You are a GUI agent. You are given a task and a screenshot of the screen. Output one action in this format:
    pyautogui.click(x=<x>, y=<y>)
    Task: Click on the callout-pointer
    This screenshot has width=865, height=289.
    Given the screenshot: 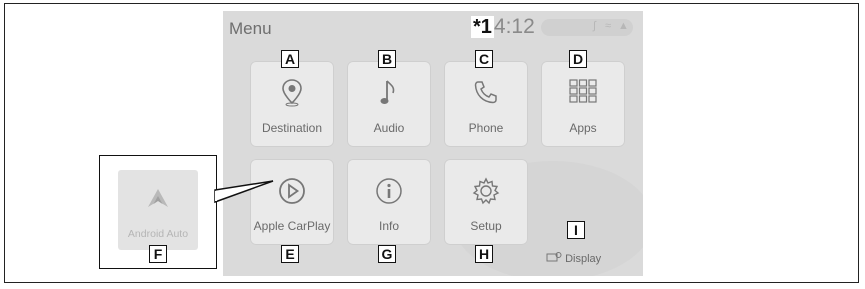 What is the action you would take?
    pyautogui.click(x=244, y=192)
    